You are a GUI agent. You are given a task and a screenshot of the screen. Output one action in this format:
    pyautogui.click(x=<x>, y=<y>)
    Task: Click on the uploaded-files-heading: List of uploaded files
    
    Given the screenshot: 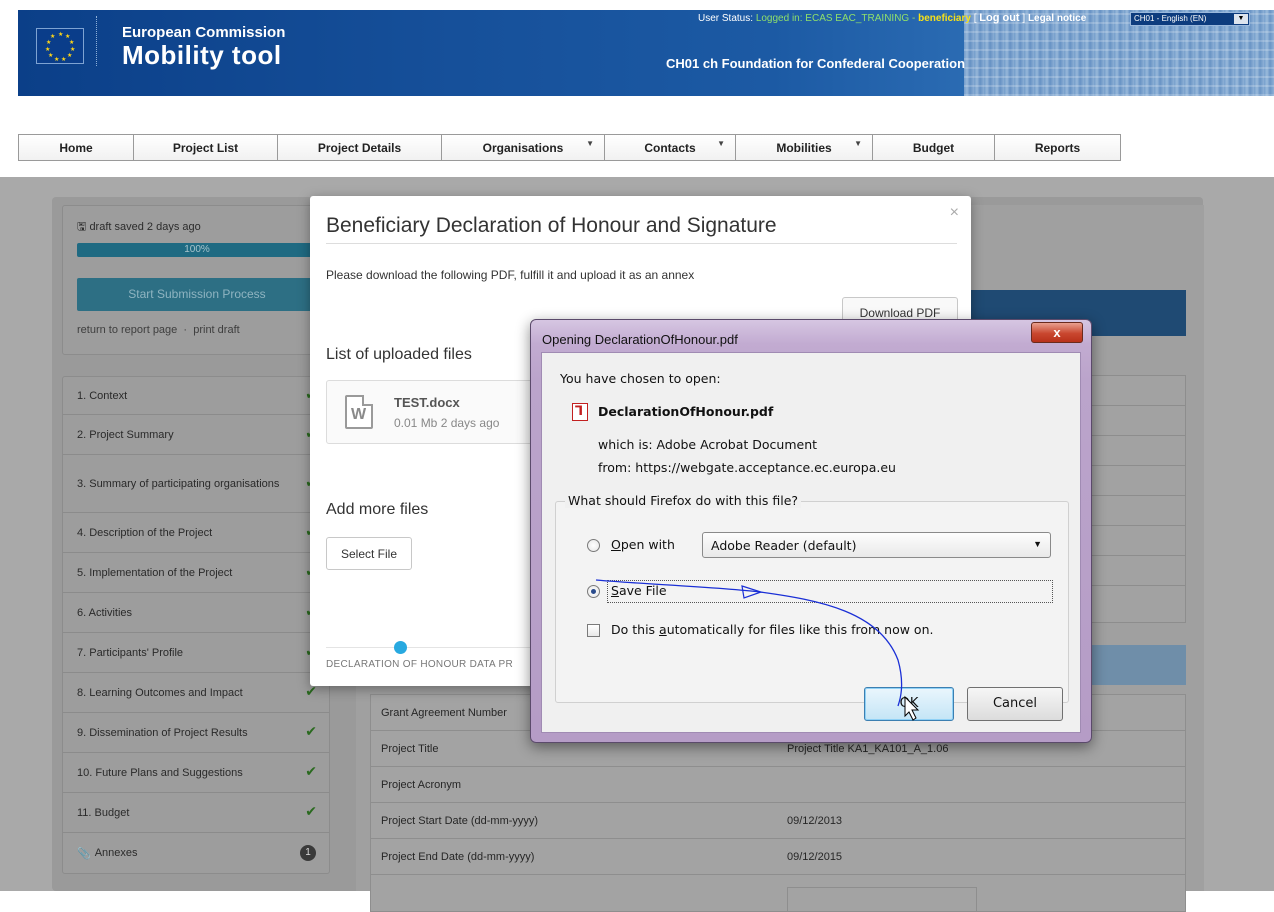 What is the action you would take?
    pyautogui.click(x=399, y=354)
    